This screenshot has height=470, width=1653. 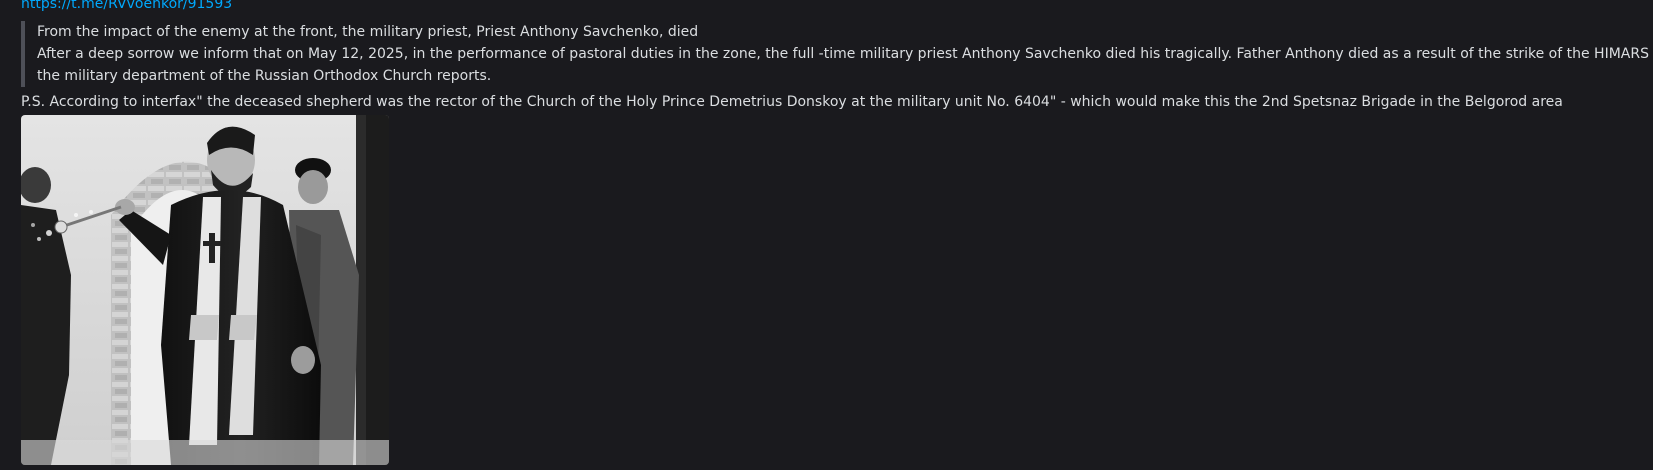 I want to click on telegram-link: https://t.me/RVvoenkor/91593, so click(x=126, y=7).